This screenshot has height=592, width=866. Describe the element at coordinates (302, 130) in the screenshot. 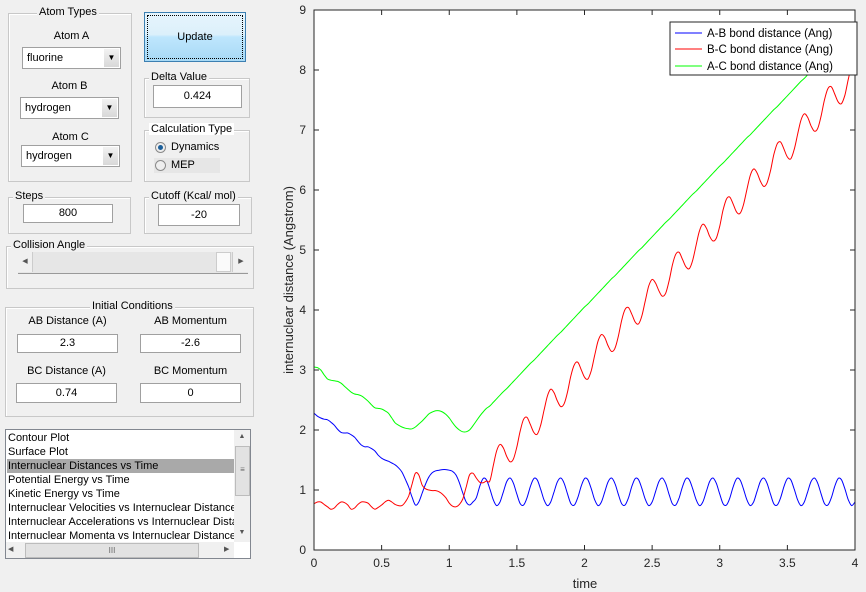

I see `y-tick-label: 7` at that location.